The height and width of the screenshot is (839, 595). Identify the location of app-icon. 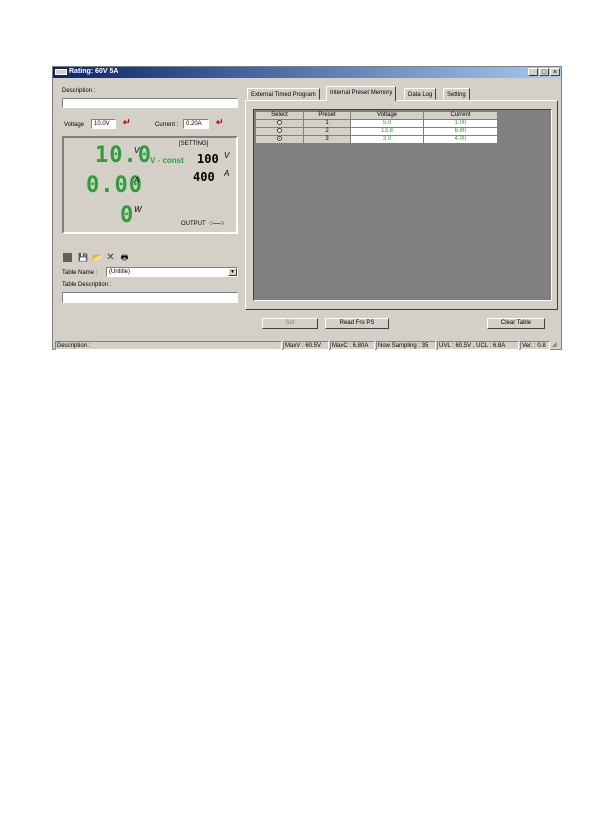
(61, 72).